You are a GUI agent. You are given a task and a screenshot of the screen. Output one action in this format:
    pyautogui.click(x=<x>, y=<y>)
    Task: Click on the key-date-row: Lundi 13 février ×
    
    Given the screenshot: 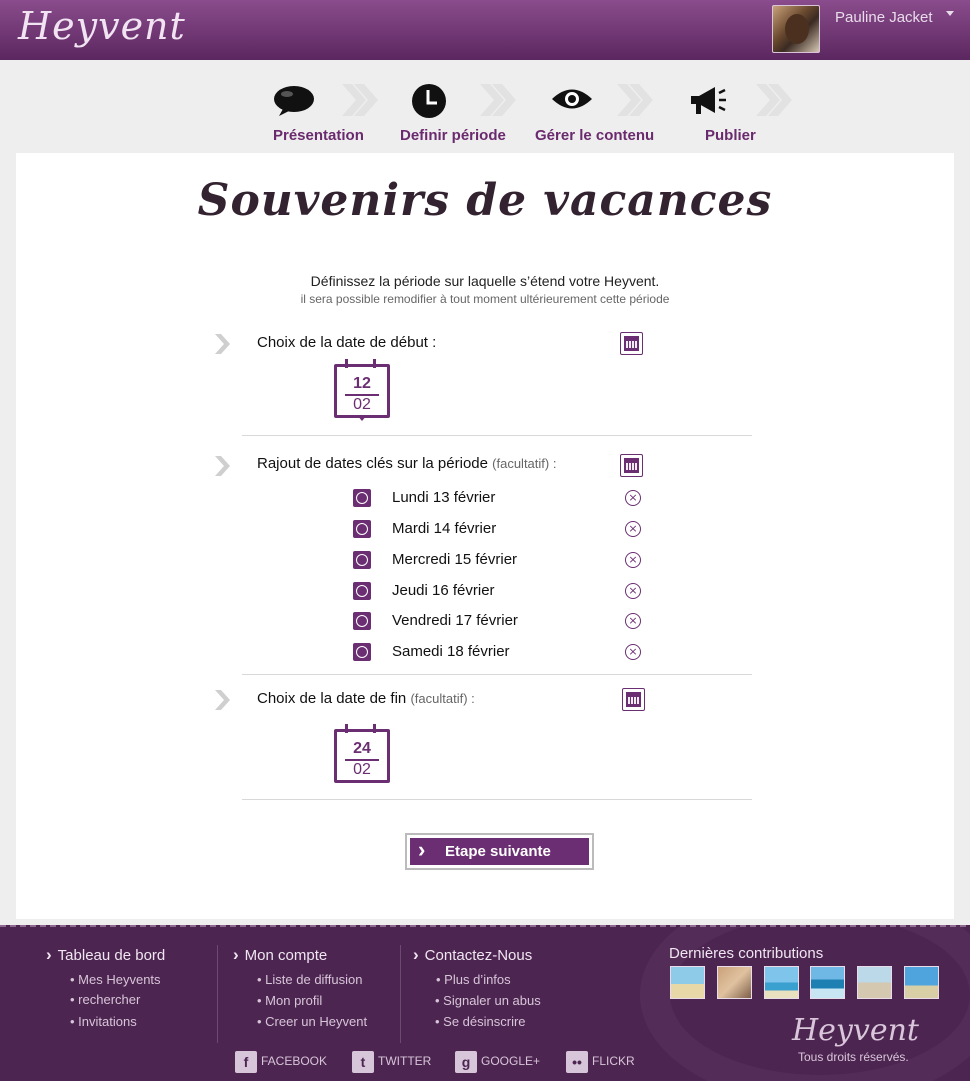 What is the action you would take?
    pyautogui.click(x=503, y=499)
    